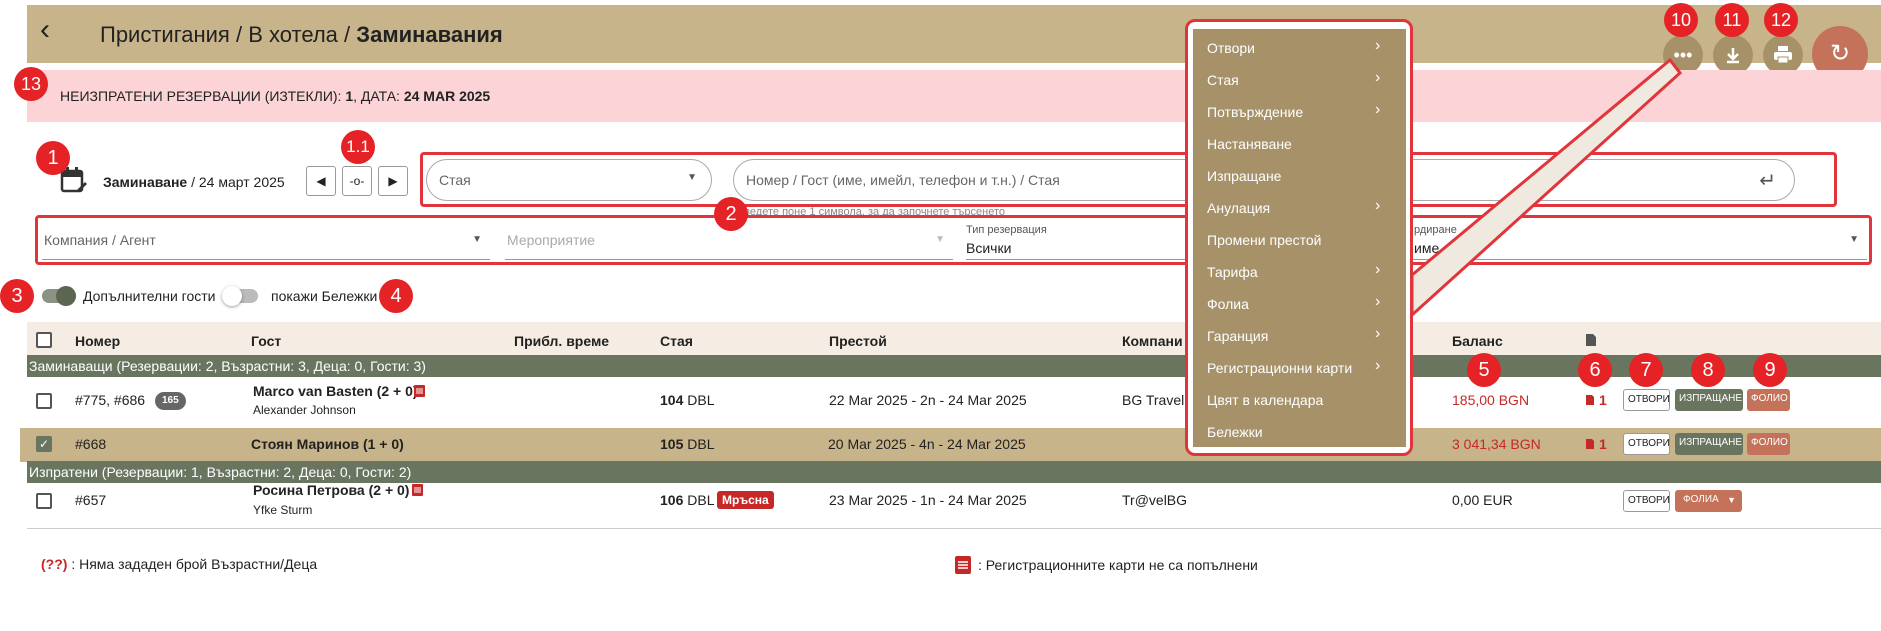 This screenshot has height=631, width=1881. I want to click on annotation-6: 6, so click(1595, 370).